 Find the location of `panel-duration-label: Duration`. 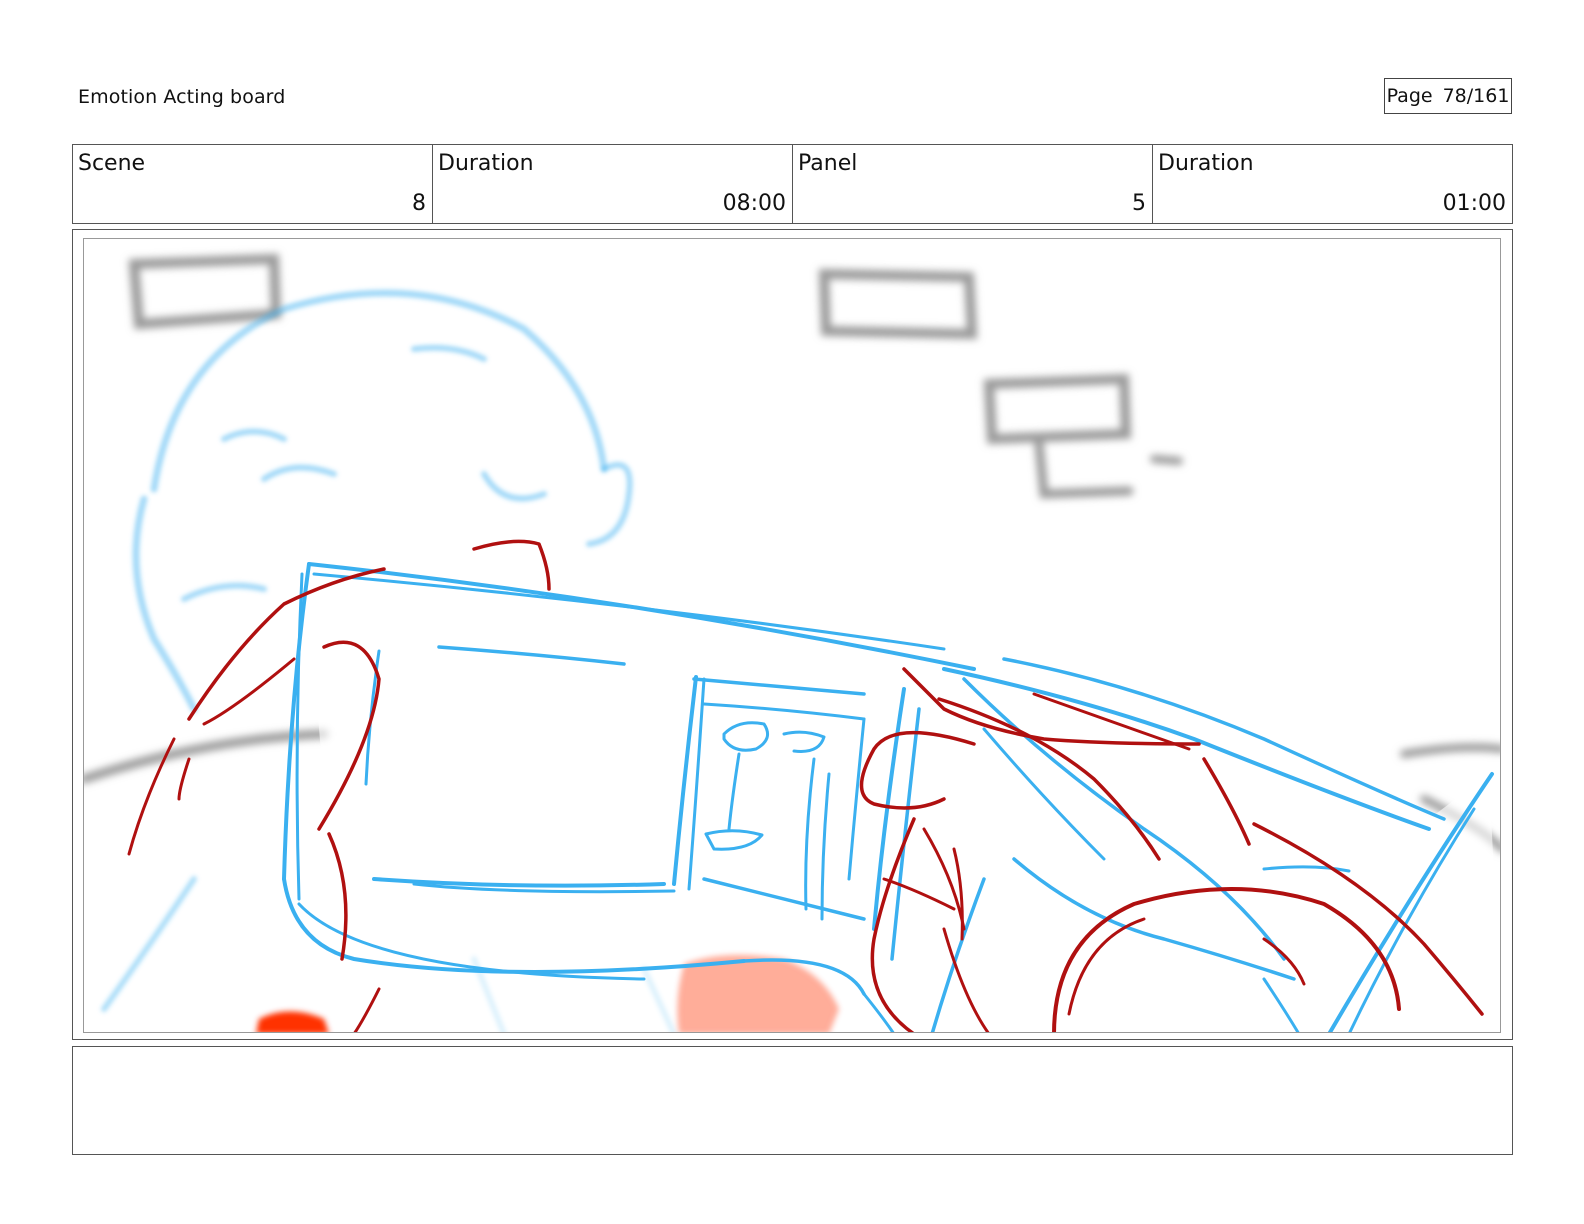

panel-duration-label: Duration is located at coordinates (1206, 163).